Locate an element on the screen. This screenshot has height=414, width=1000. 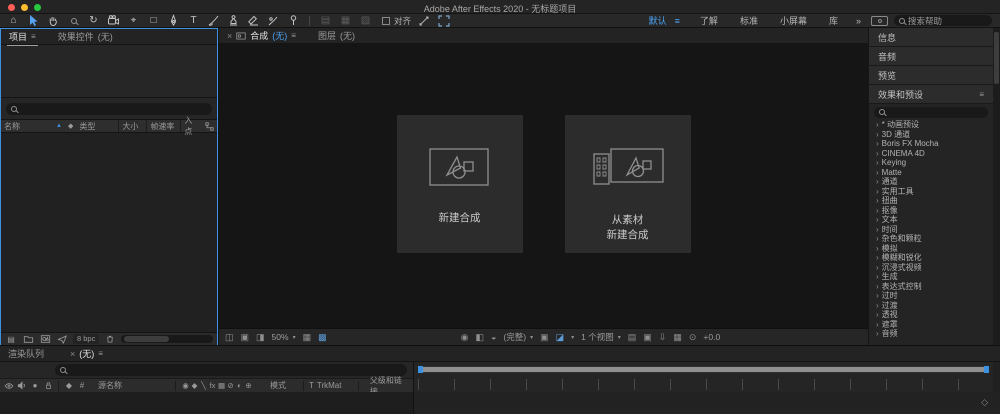
column-name: 名称 is located at coordinates (27, 126).